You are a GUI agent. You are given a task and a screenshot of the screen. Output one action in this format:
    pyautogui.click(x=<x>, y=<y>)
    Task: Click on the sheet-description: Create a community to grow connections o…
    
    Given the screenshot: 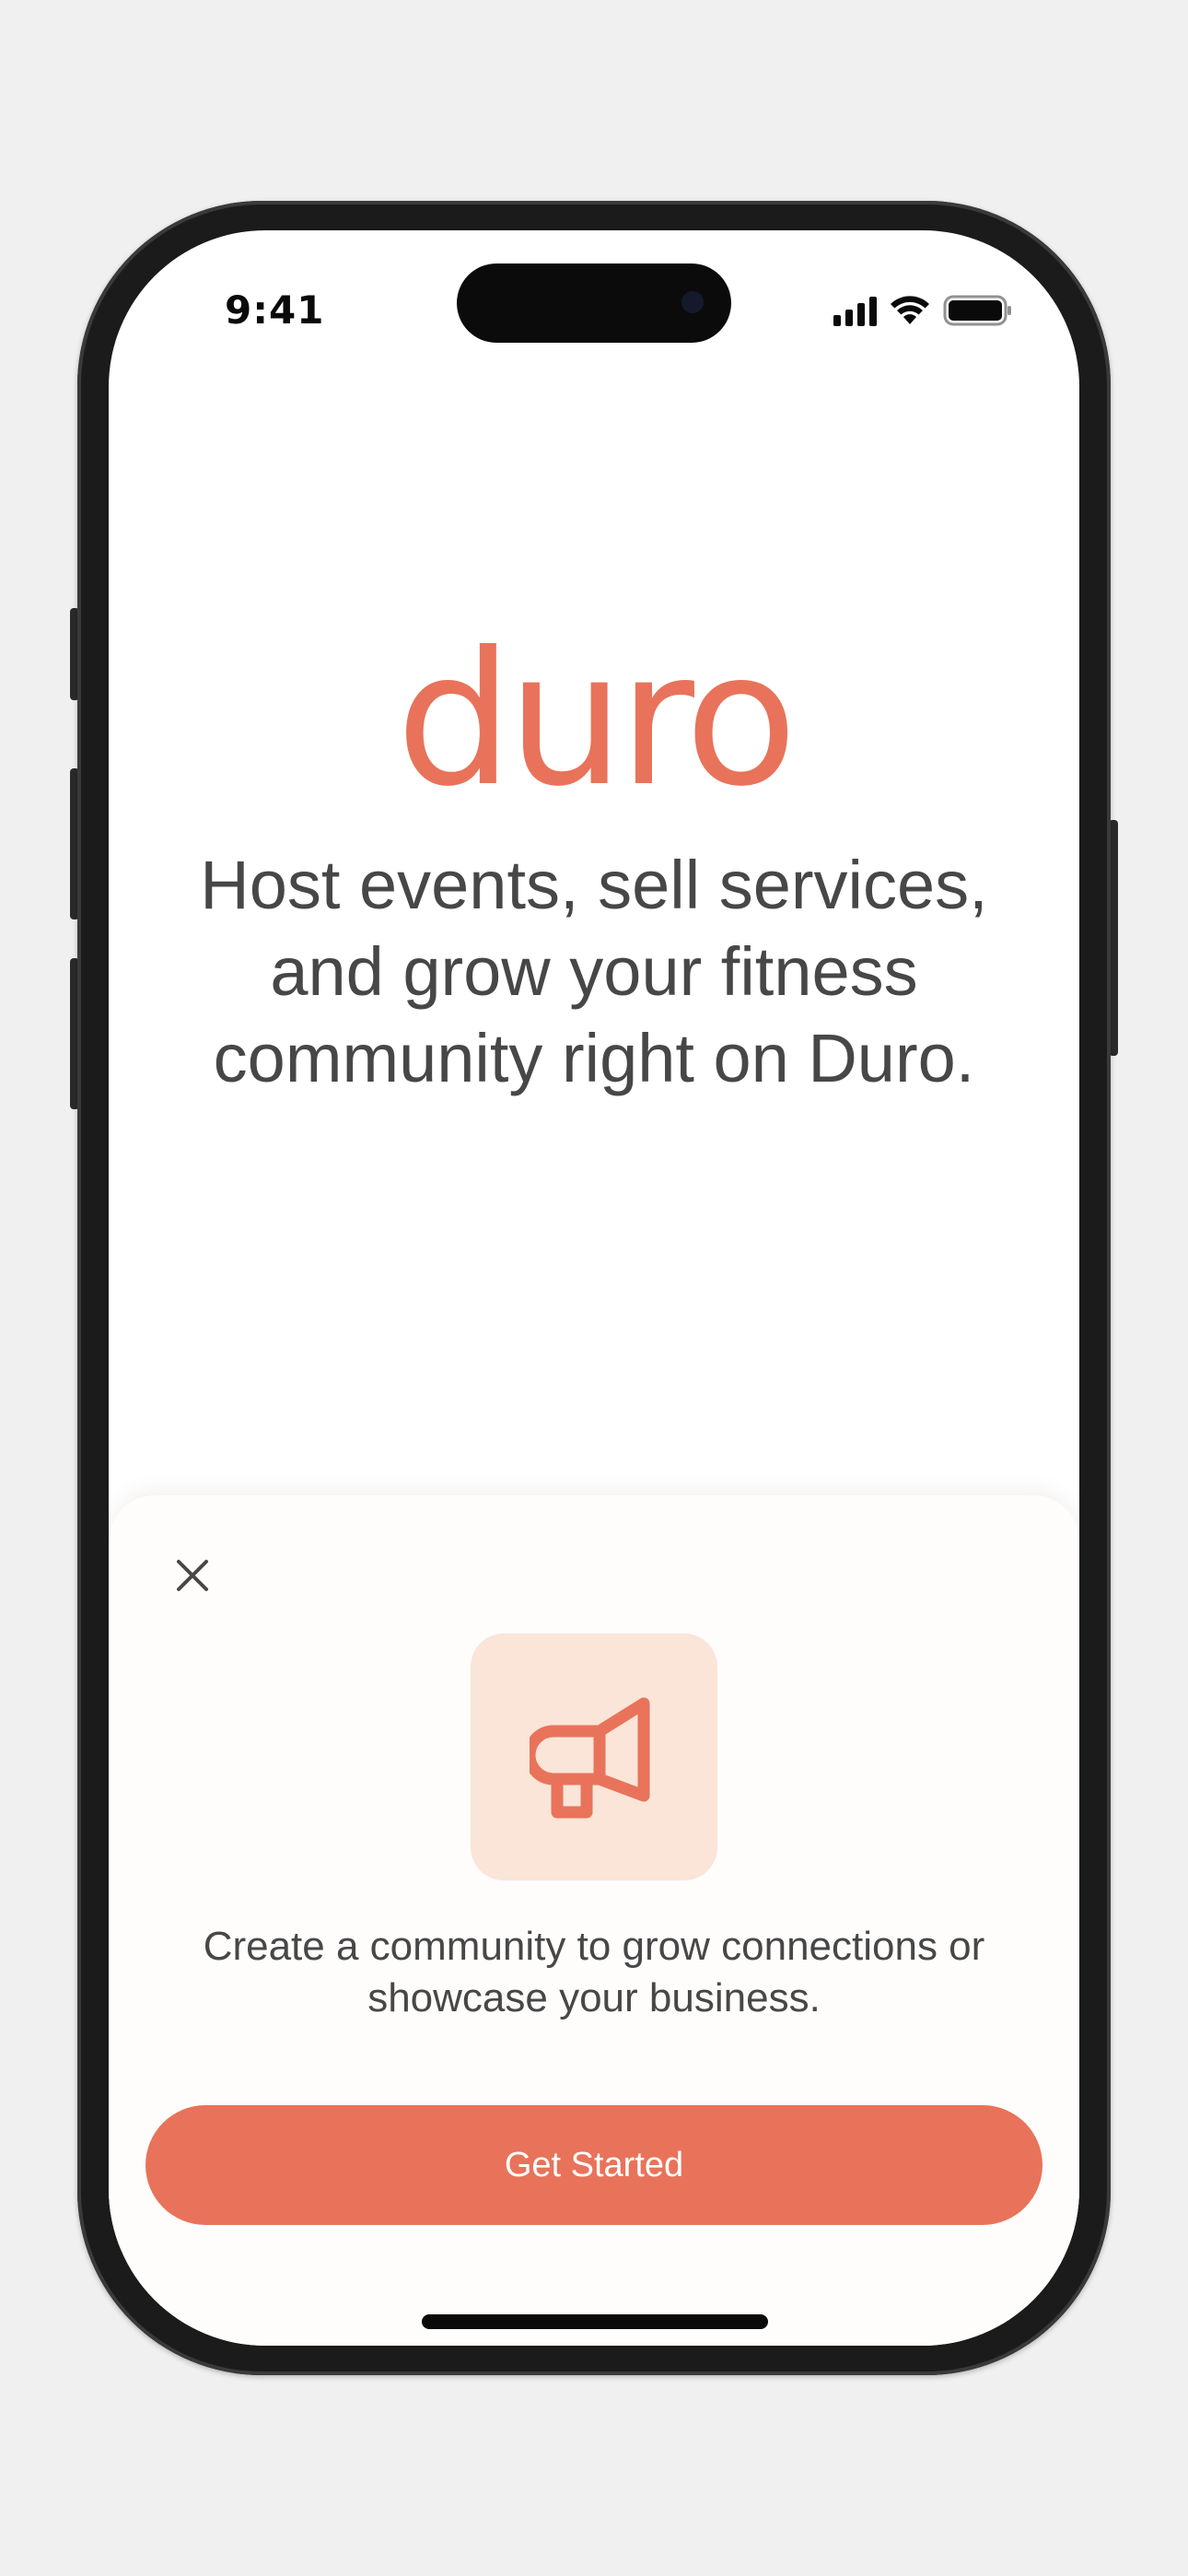 What is the action you would take?
    pyautogui.click(x=594, y=1972)
    